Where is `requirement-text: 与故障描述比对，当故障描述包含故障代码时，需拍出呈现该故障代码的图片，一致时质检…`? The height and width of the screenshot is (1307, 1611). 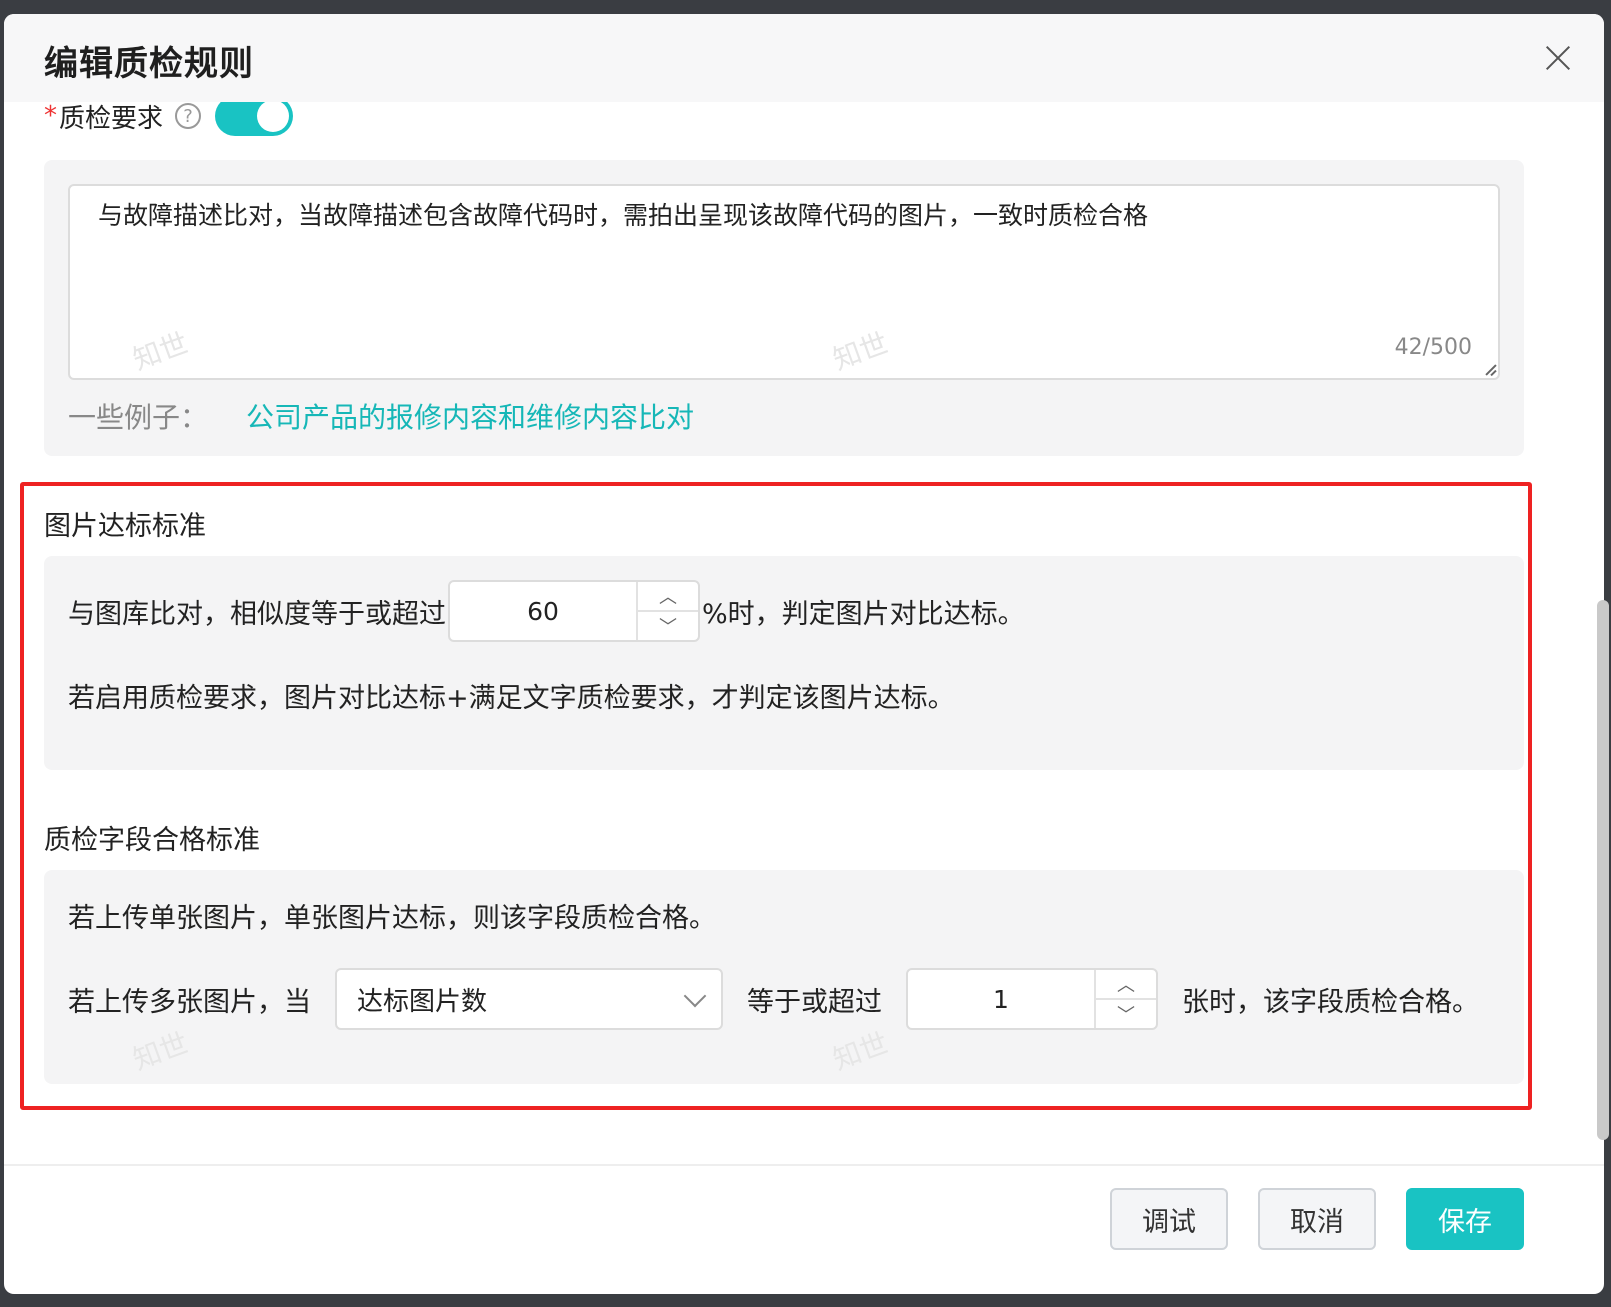
requirement-text: 与故障描述比对，当故障描述包含故障代码时，需拍出呈现该故障代码的图片，一致时质检… is located at coordinates (623, 215).